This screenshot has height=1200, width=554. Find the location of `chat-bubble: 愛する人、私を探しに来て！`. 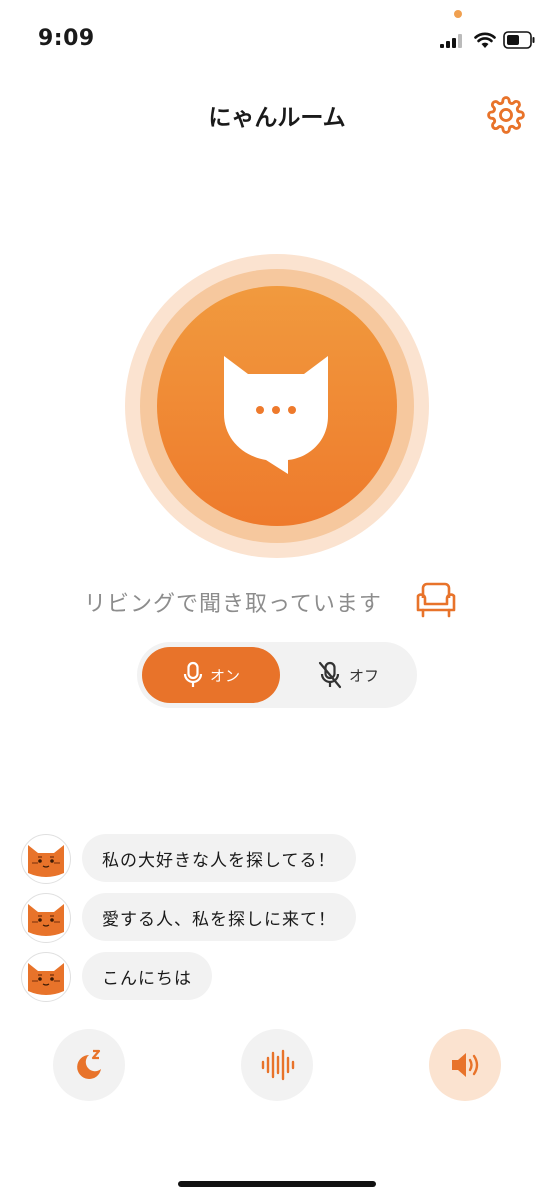

chat-bubble: 愛する人、私を探しに来て！ is located at coordinates (219, 917).